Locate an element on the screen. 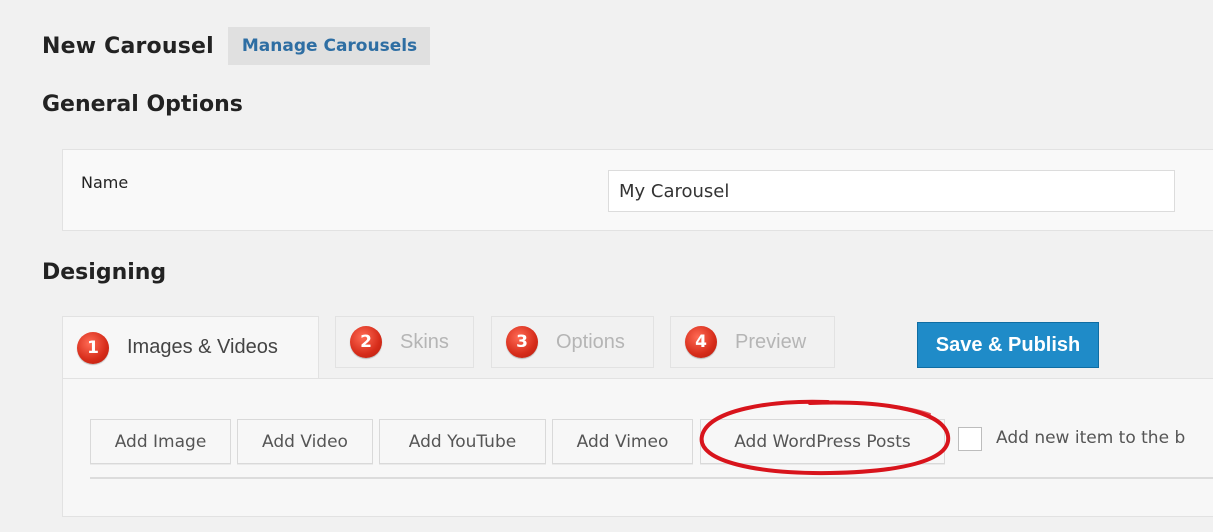 The image size is (1213, 532). add-vimeo-button: Add Vimeo is located at coordinates (622, 441).